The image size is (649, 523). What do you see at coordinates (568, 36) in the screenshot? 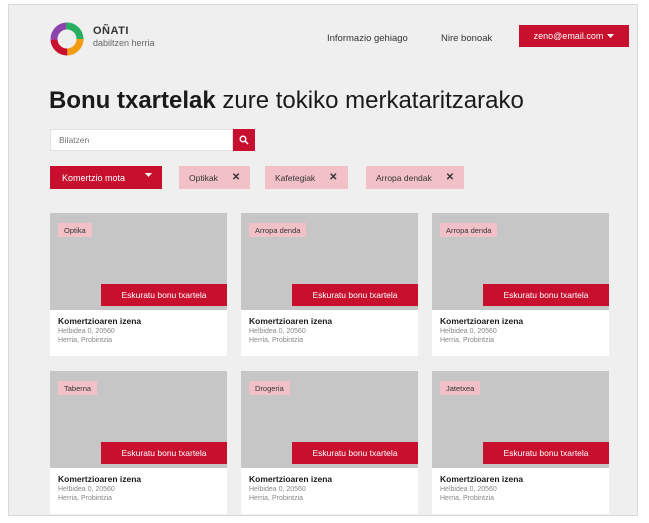
I see `account-email: zeno@email.com` at bounding box center [568, 36].